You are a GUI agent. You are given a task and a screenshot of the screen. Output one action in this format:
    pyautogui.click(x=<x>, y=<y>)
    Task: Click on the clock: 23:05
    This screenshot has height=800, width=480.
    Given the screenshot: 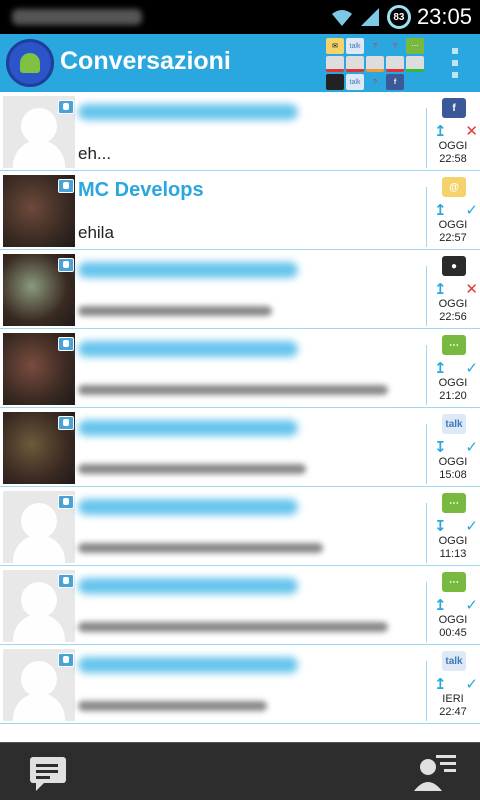 What is the action you would take?
    pyautogui.click(x=444, y=16)
    